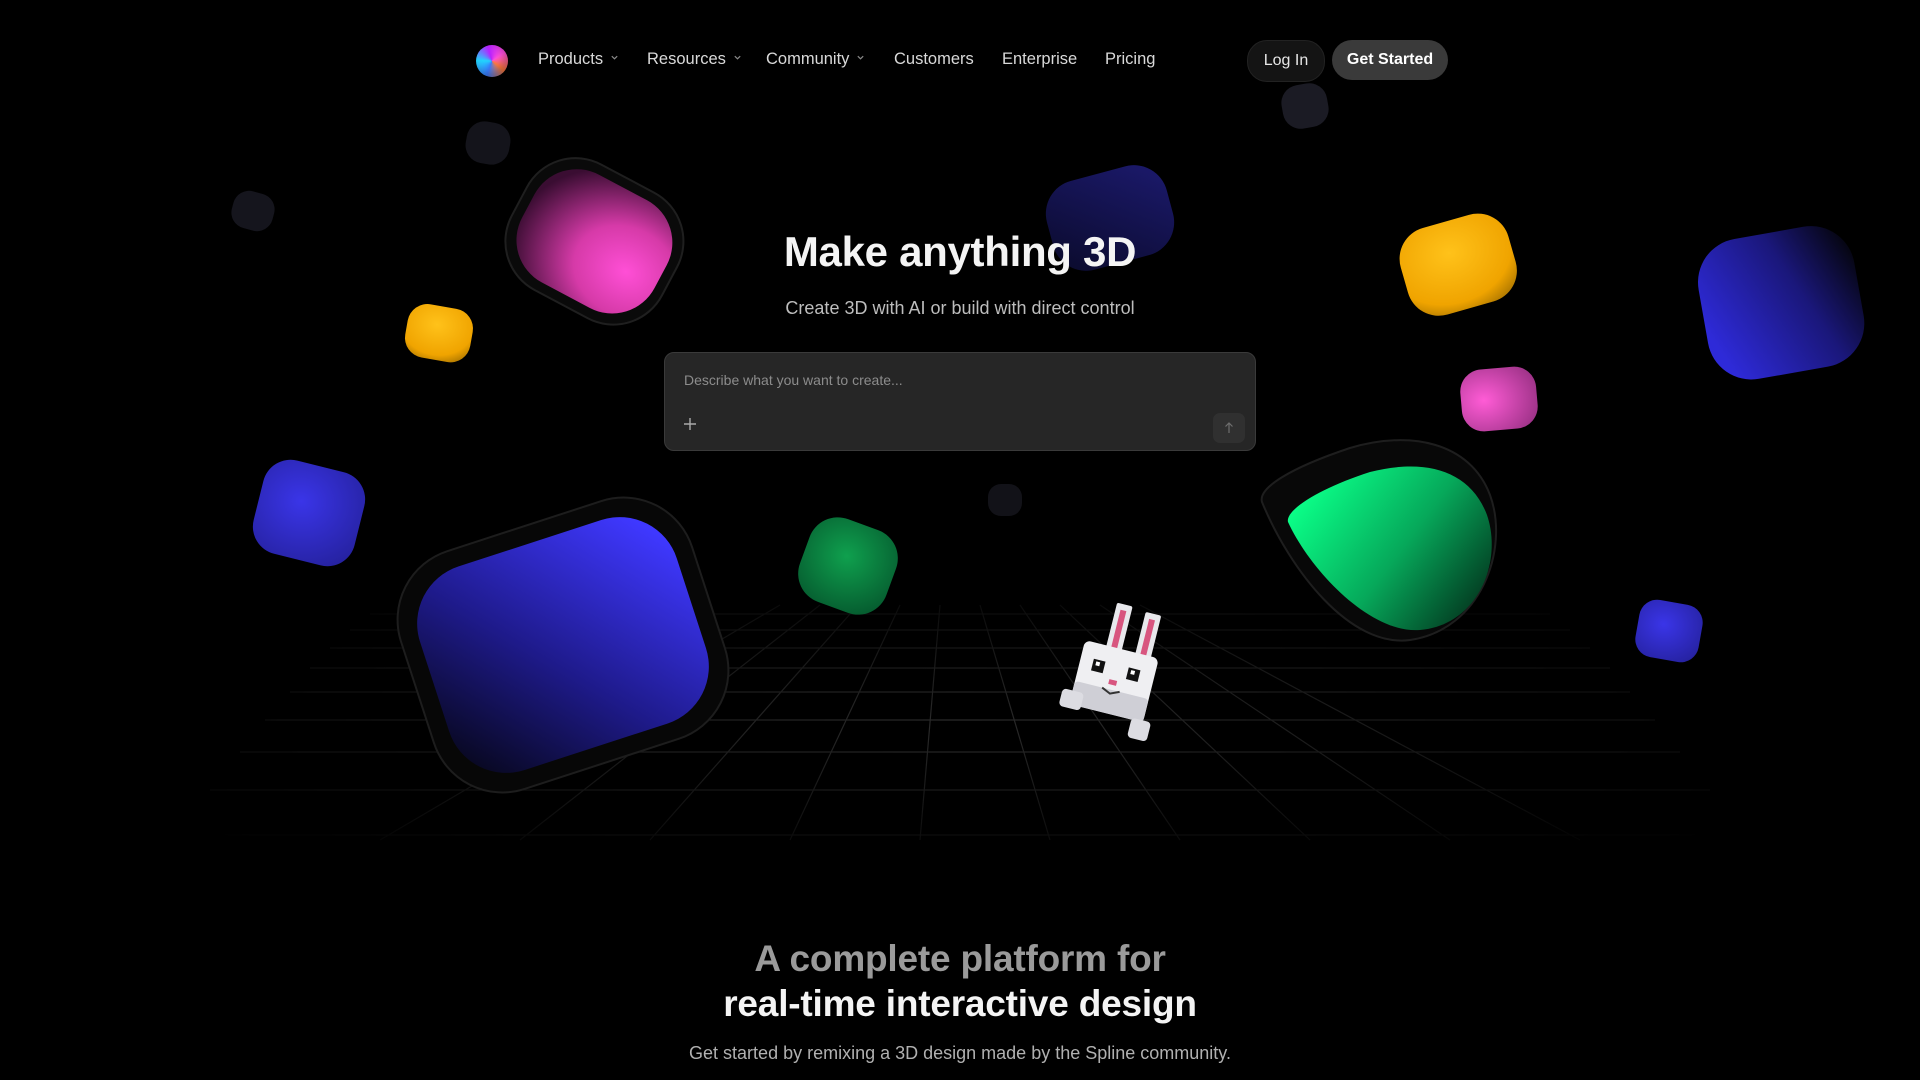  What do you see at coordinates (492, 61) in the screenshot?
I see `spline-logo` at bounding box center [492, 61].